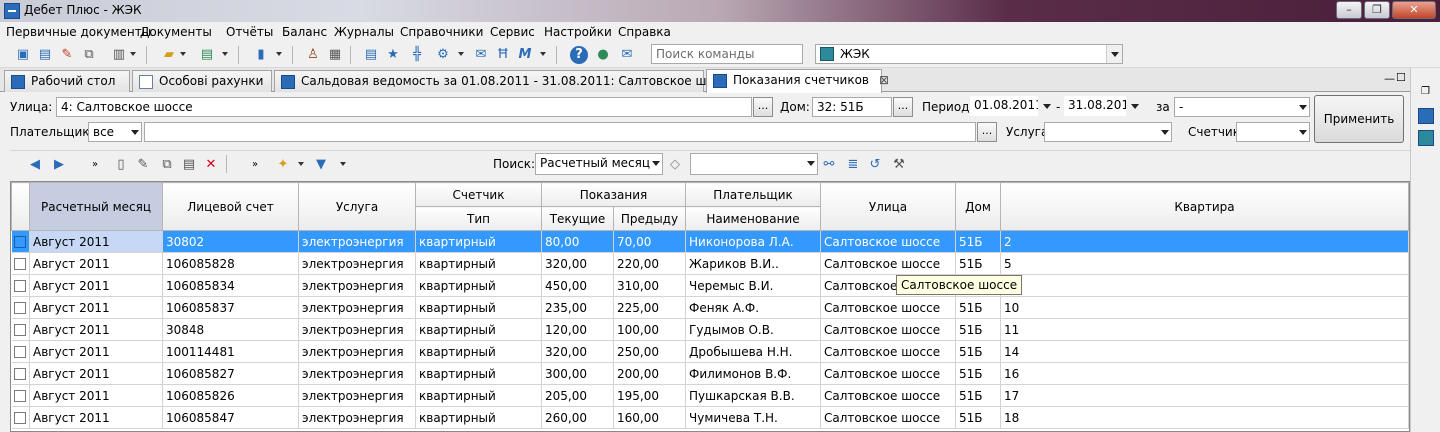  I want to click on cell-cur: 120,00, so click(577, 329).